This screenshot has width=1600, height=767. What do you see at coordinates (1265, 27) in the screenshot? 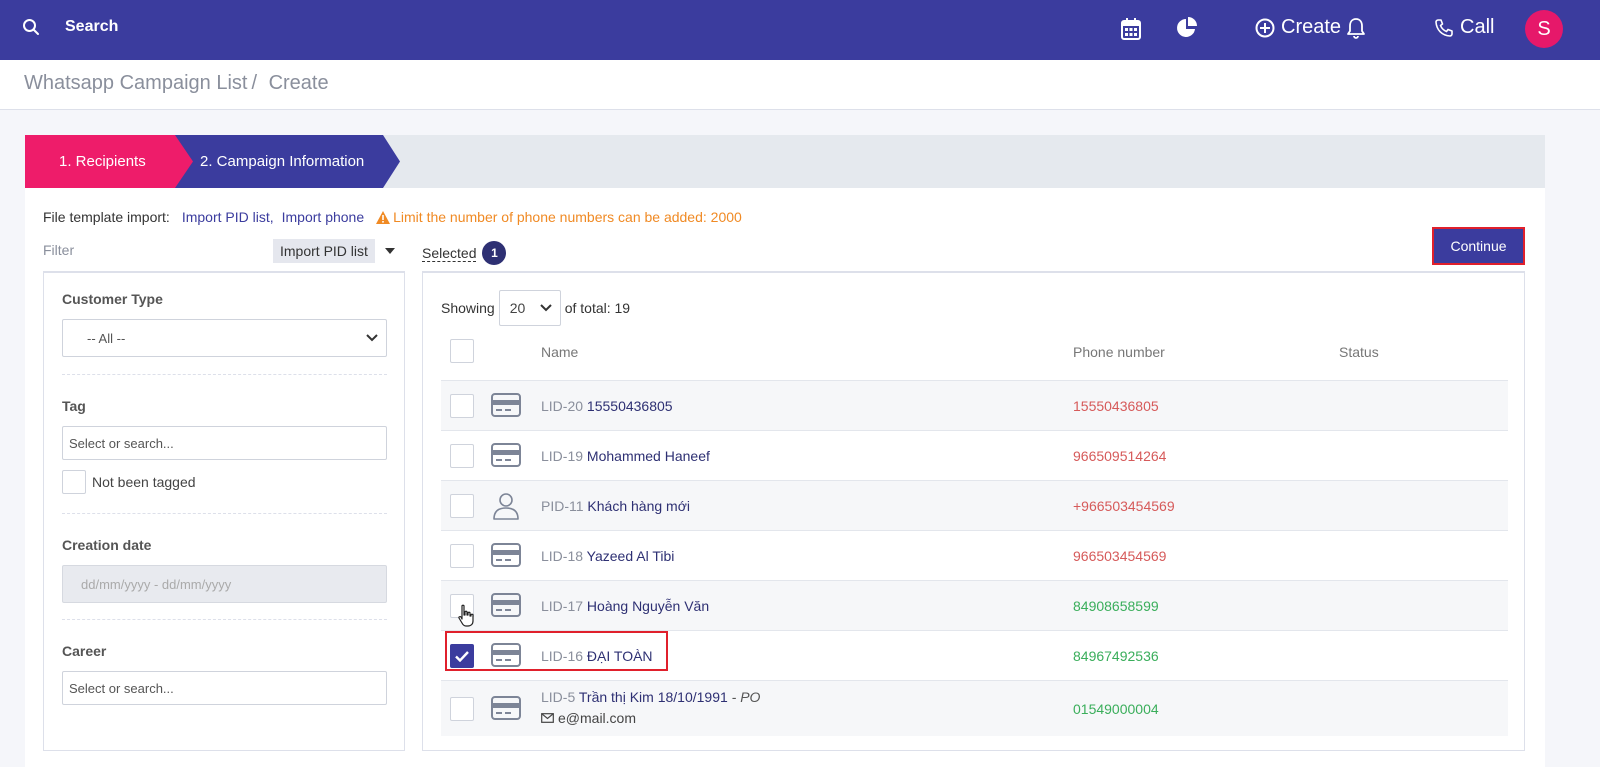
I see `plus-circle-icon` at bounding box center [1265, 27].